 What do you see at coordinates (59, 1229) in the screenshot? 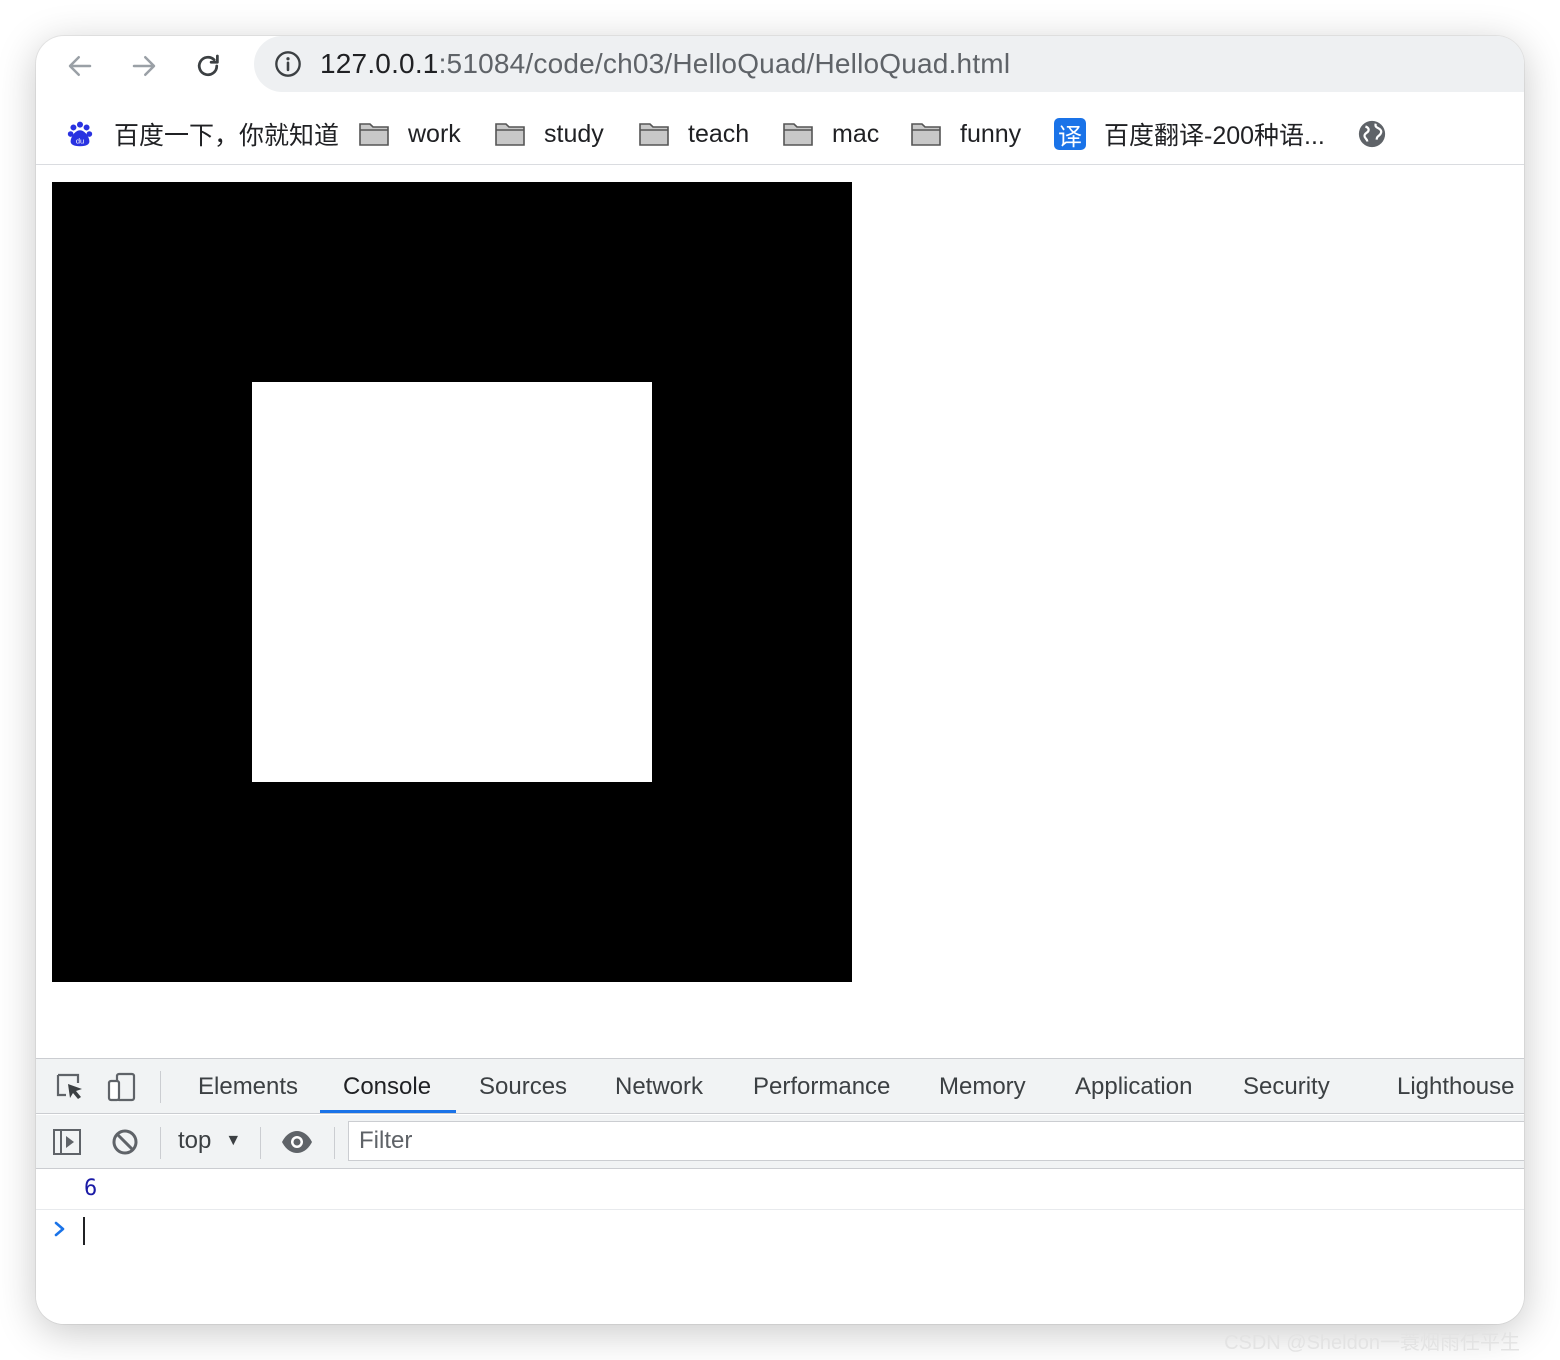
I see `chevron-right-icon` at bounding box center [59, 1229].